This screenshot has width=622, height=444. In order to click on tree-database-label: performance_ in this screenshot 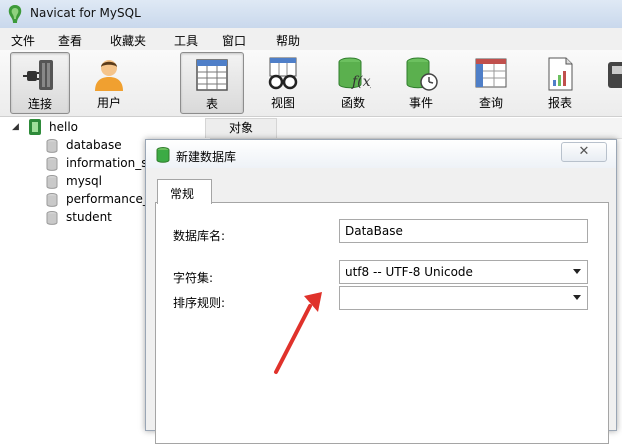, I will do `click(107, 199)`.